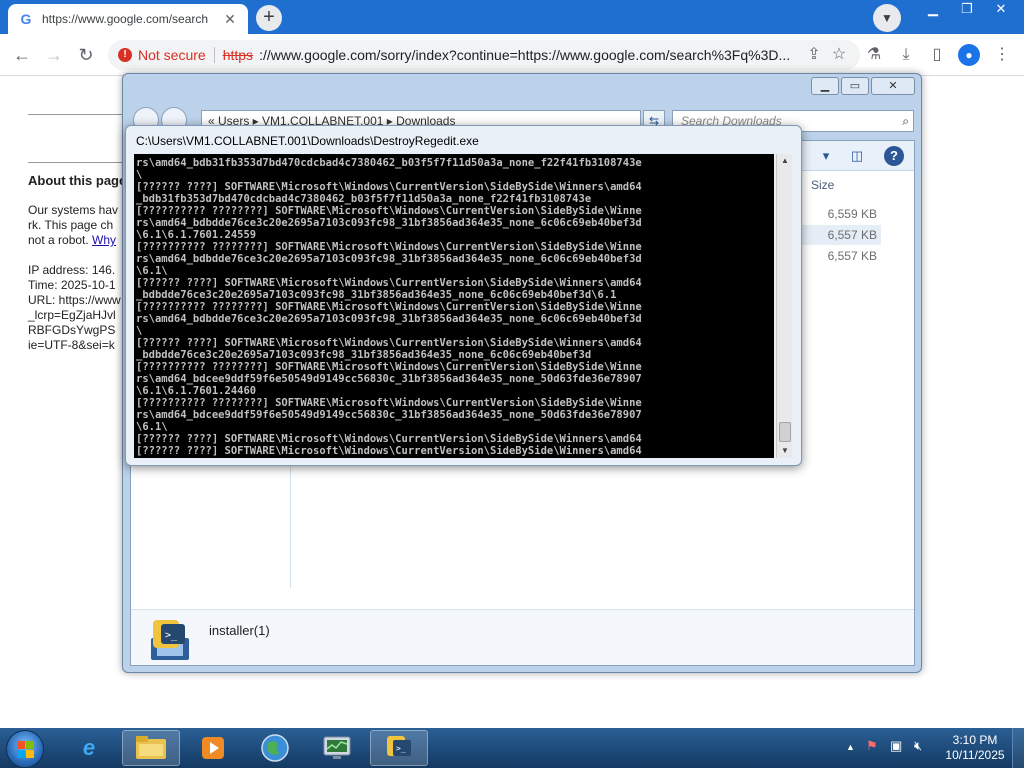  I want to click on profile-avatar-icon: ●, so click(969, 55).